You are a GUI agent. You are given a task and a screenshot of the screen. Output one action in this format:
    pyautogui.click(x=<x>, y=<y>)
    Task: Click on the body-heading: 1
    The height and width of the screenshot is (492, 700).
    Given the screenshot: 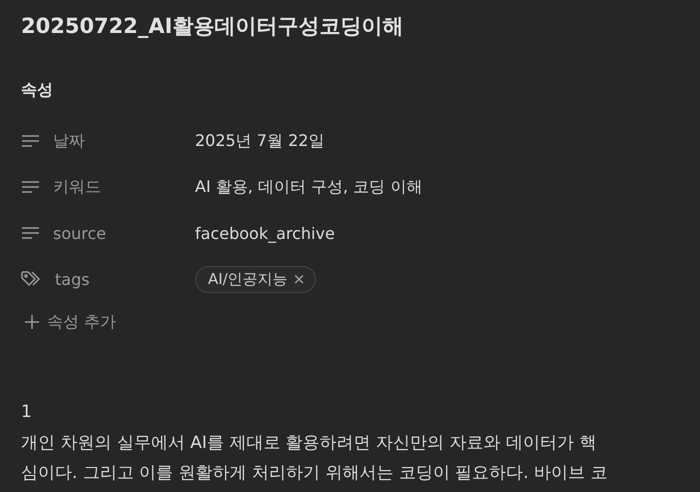 What is the action you would take?
    pyautogui.click(x=27, y=412)
    